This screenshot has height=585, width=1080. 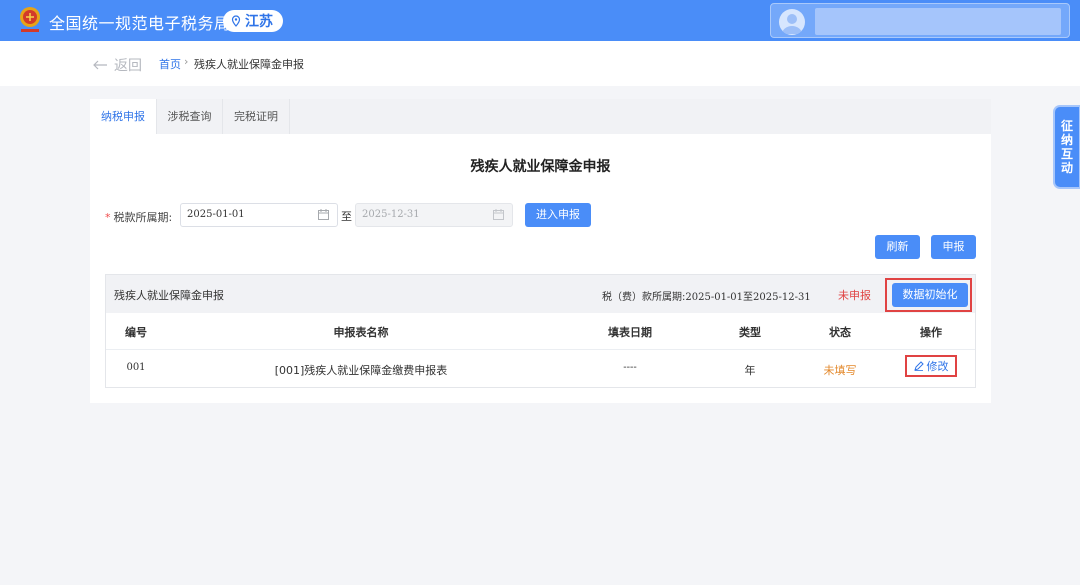 What do you see at coordinates (346, 216) in the screenshot?
I see `to-label: 至` at bounding box center [346, 216].